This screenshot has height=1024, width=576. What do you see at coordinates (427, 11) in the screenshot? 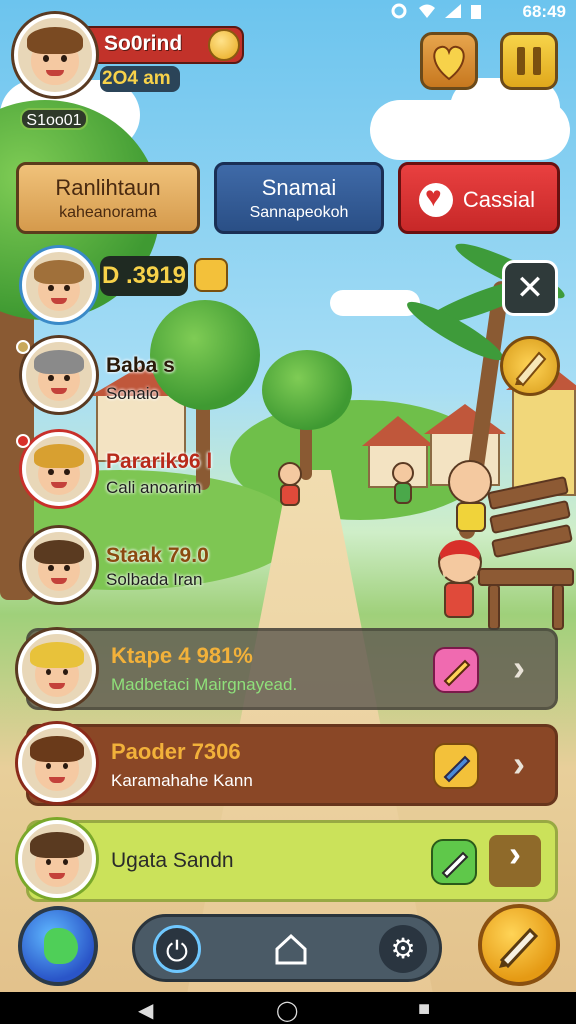
I see `wifi-icon` at bounding box center [427, 11].